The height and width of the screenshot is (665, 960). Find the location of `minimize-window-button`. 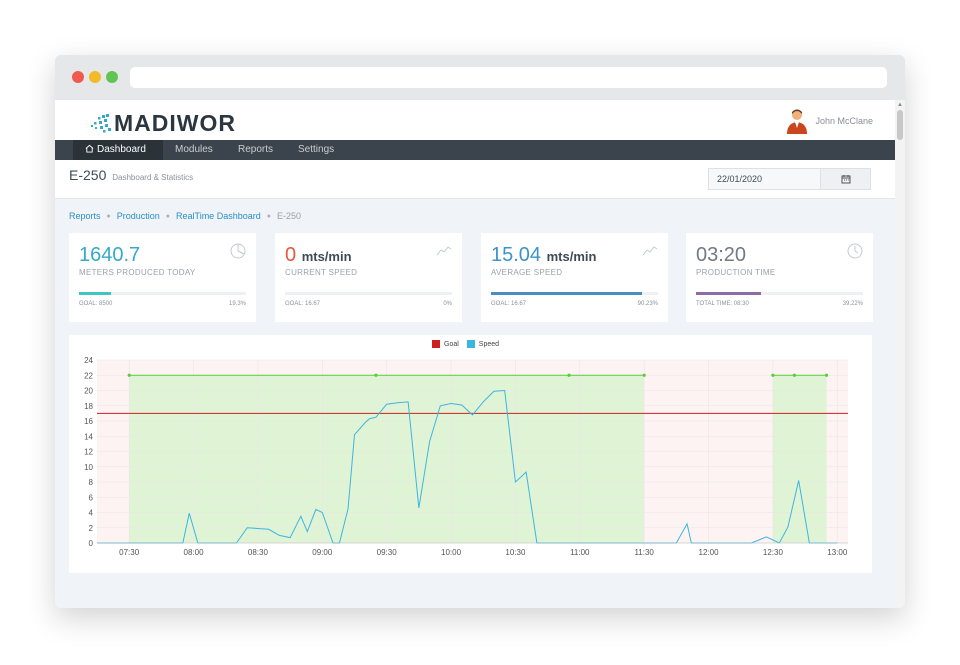

minimize-window-button is located at coordinates (95, 77).